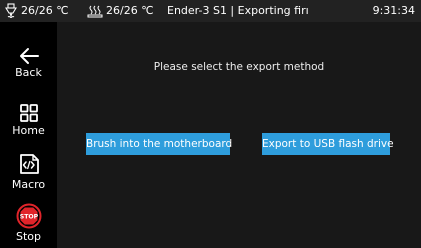  Describe the element at coordinates (28, 236) in the screenshot. I see `sidebar-item-label: Stop` at that location.